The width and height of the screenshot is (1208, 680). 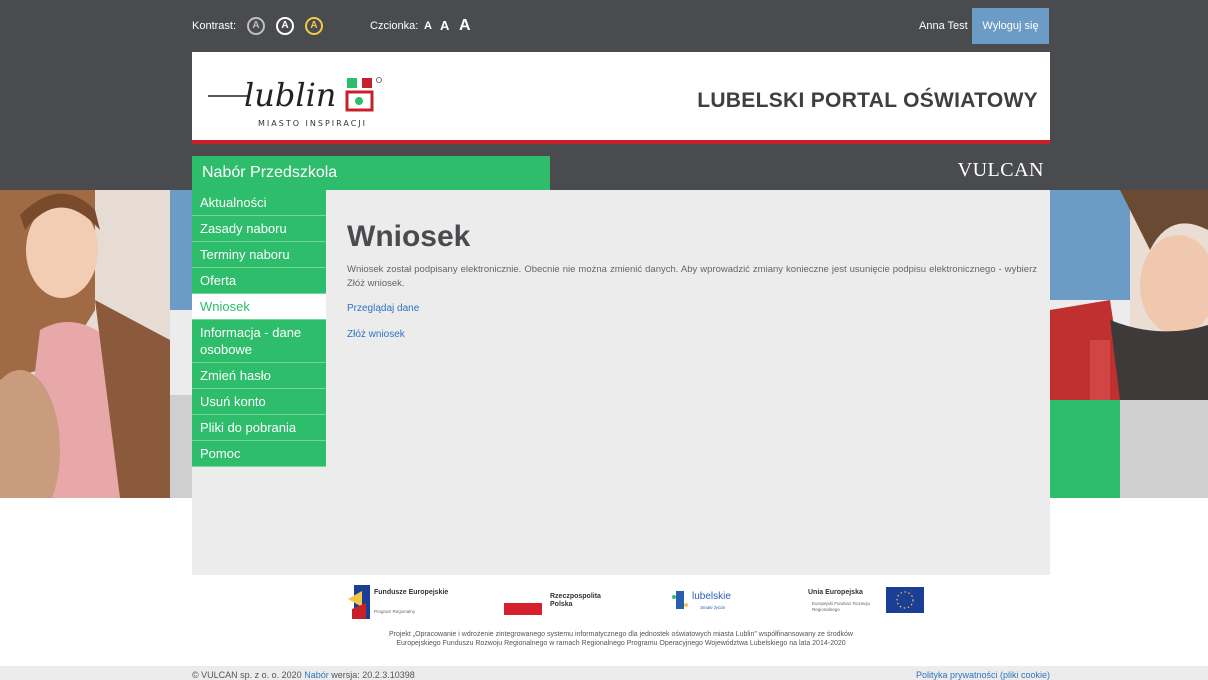 I want to click on logout-button: Wyloguj się, so click(x=1010, y=26).